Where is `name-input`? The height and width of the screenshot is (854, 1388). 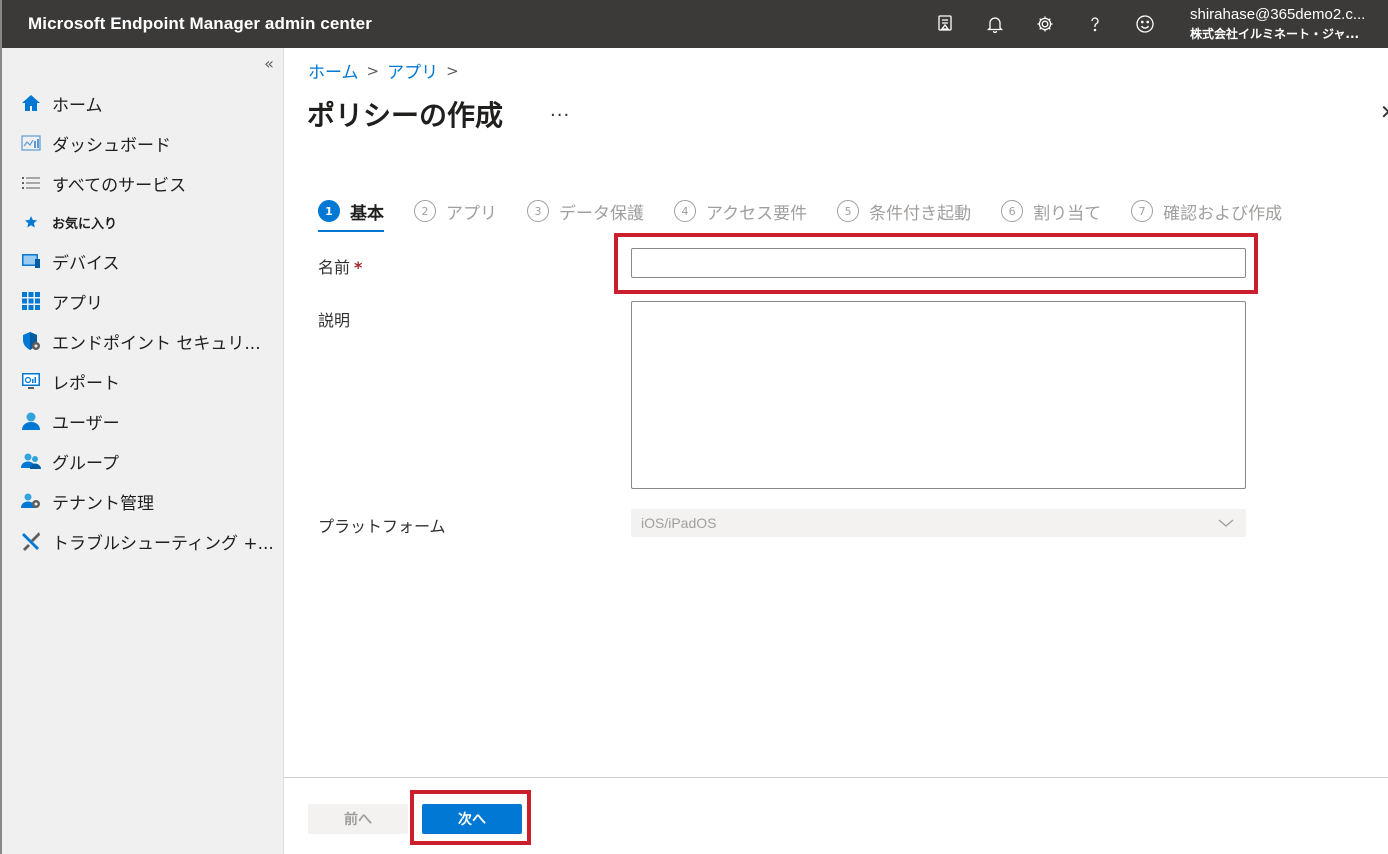 name-input is located at coordinates (938, 263).